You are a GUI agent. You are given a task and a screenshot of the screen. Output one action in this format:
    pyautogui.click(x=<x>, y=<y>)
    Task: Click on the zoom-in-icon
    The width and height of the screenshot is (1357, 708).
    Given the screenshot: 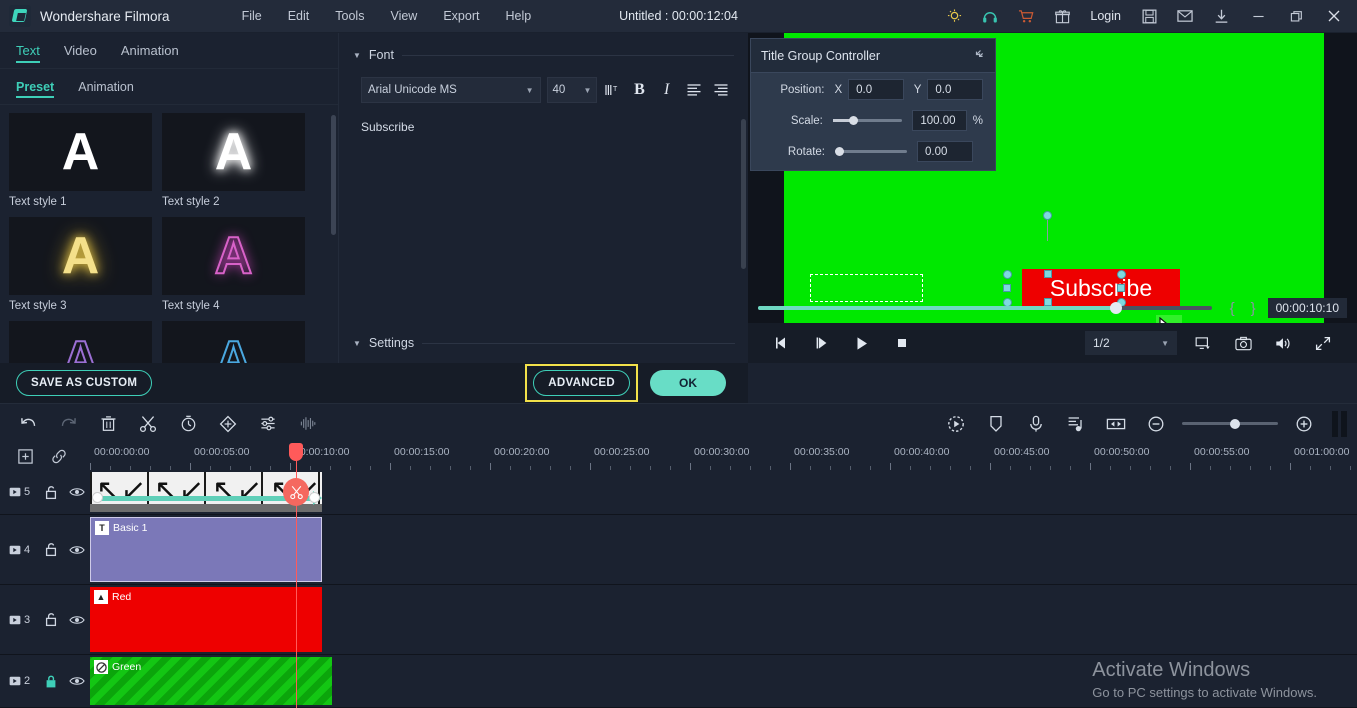 What is the action you would take?
    pyautogui.click(x=1304, y=424)
    